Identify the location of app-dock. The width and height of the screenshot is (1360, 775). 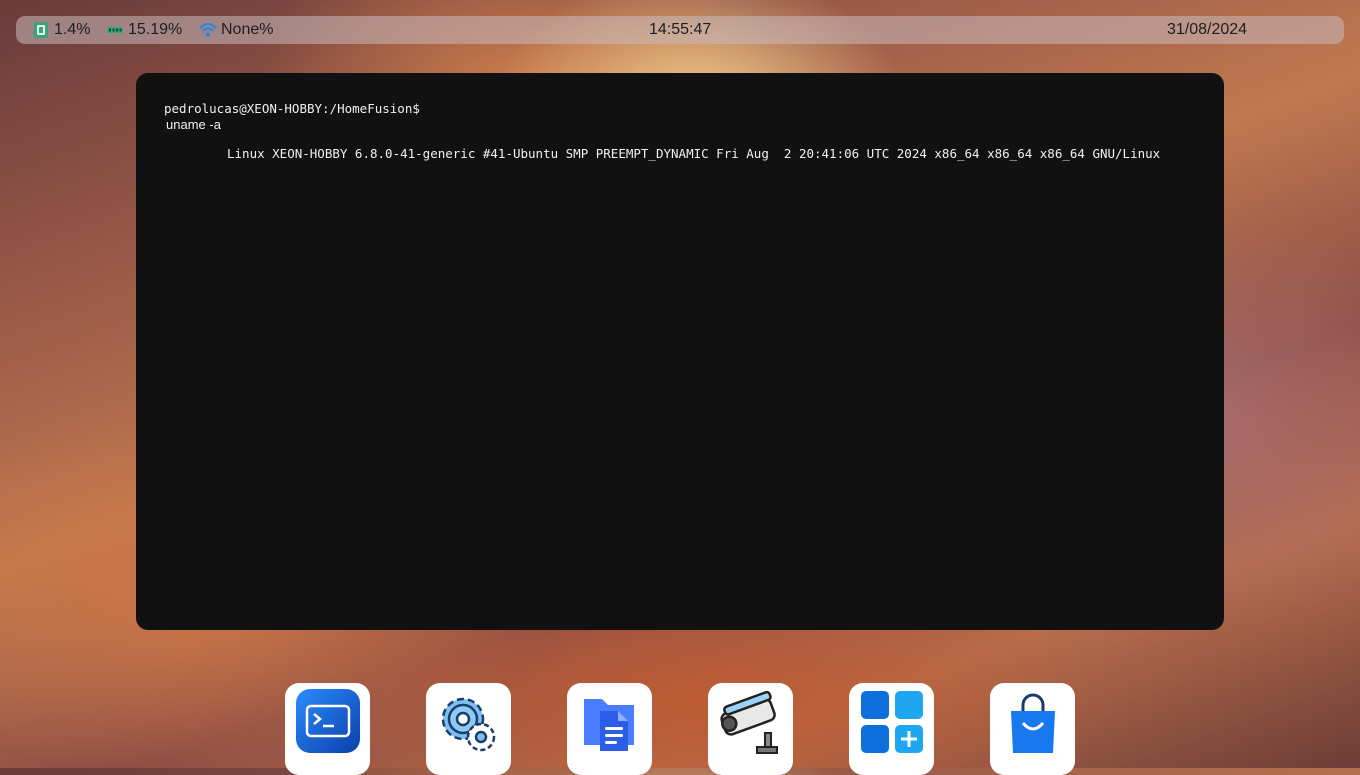
(680, 729).